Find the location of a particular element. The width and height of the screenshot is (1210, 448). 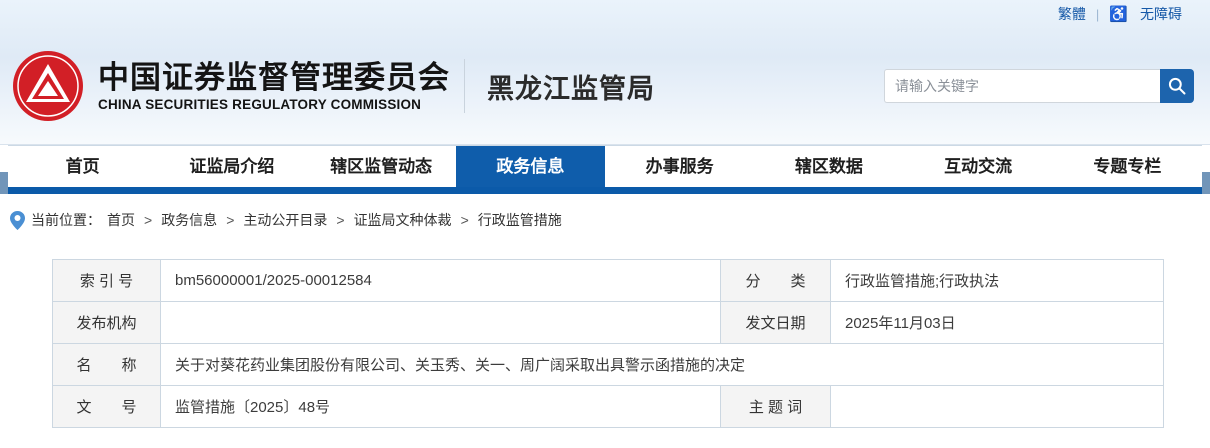

table-row: 发布机构 发文日期 2025年11月03日 is located at coordinates (608, 322).